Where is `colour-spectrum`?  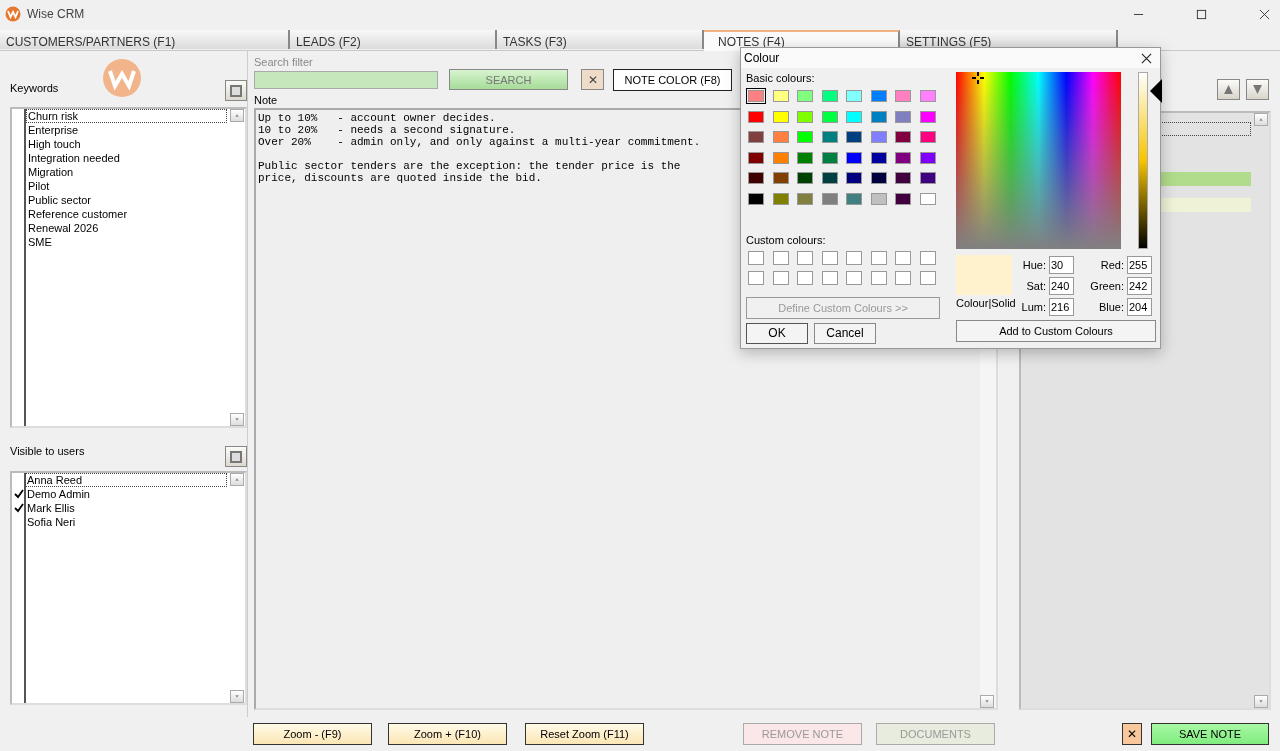 colour-spectrum is located at coordinates (1038, 160).